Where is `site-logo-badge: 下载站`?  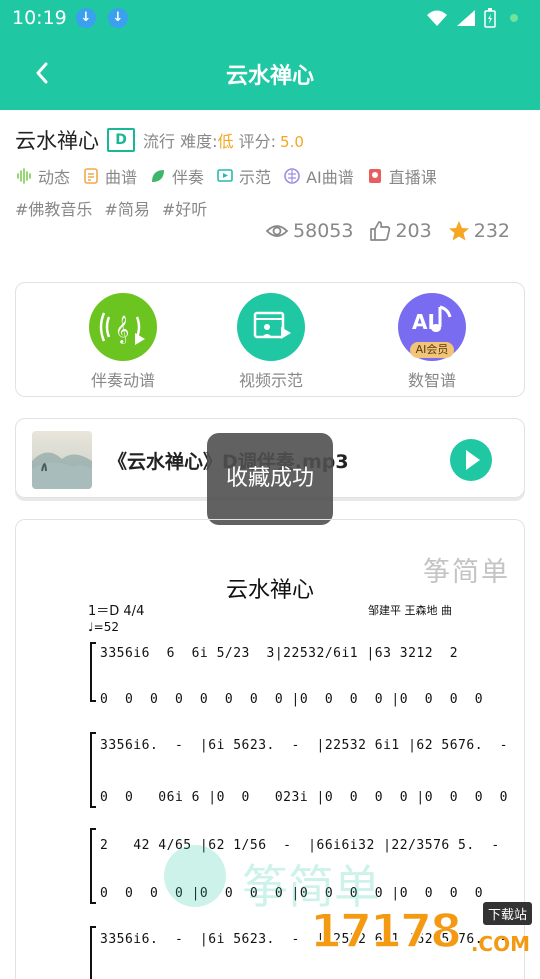
site-logo-badge: 下载站 is located at coordinates (507, 913).